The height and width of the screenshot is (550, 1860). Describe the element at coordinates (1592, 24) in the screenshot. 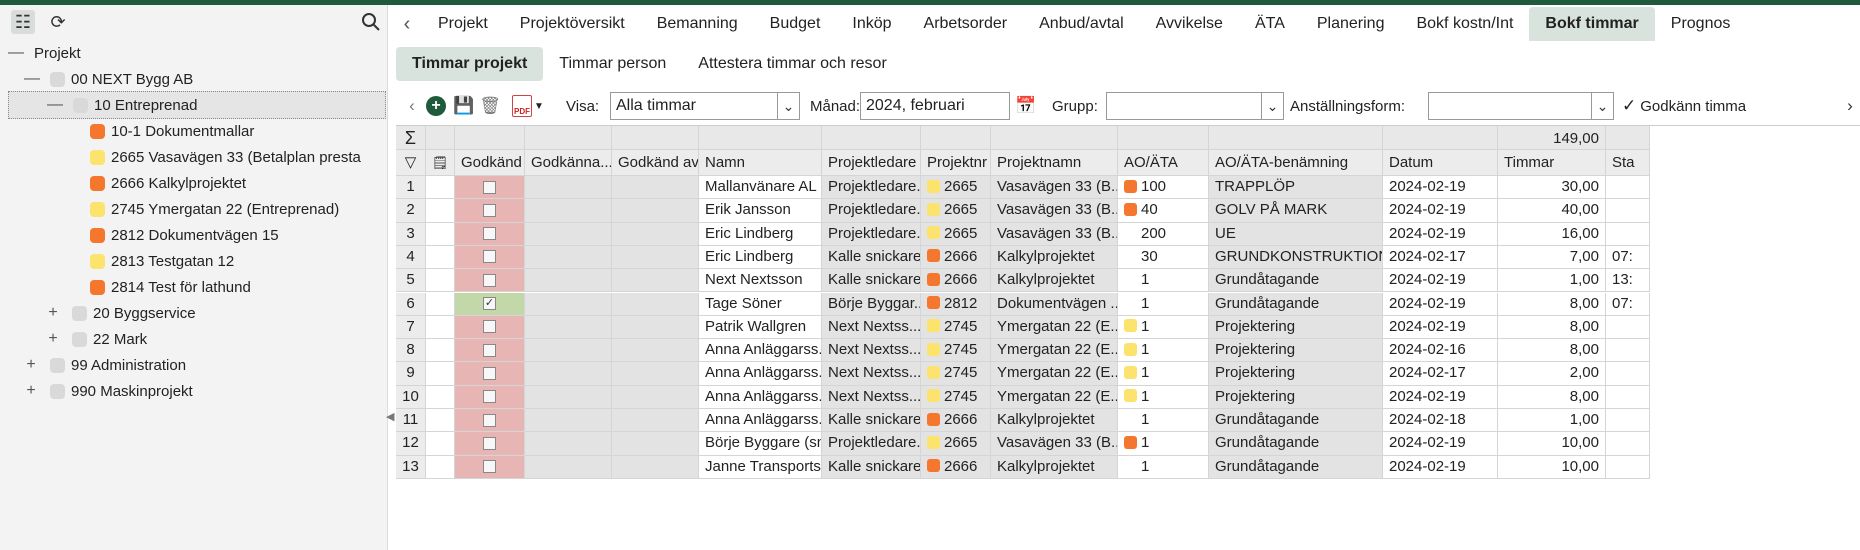

I see `tab-11: Bokf timmar` at that location.